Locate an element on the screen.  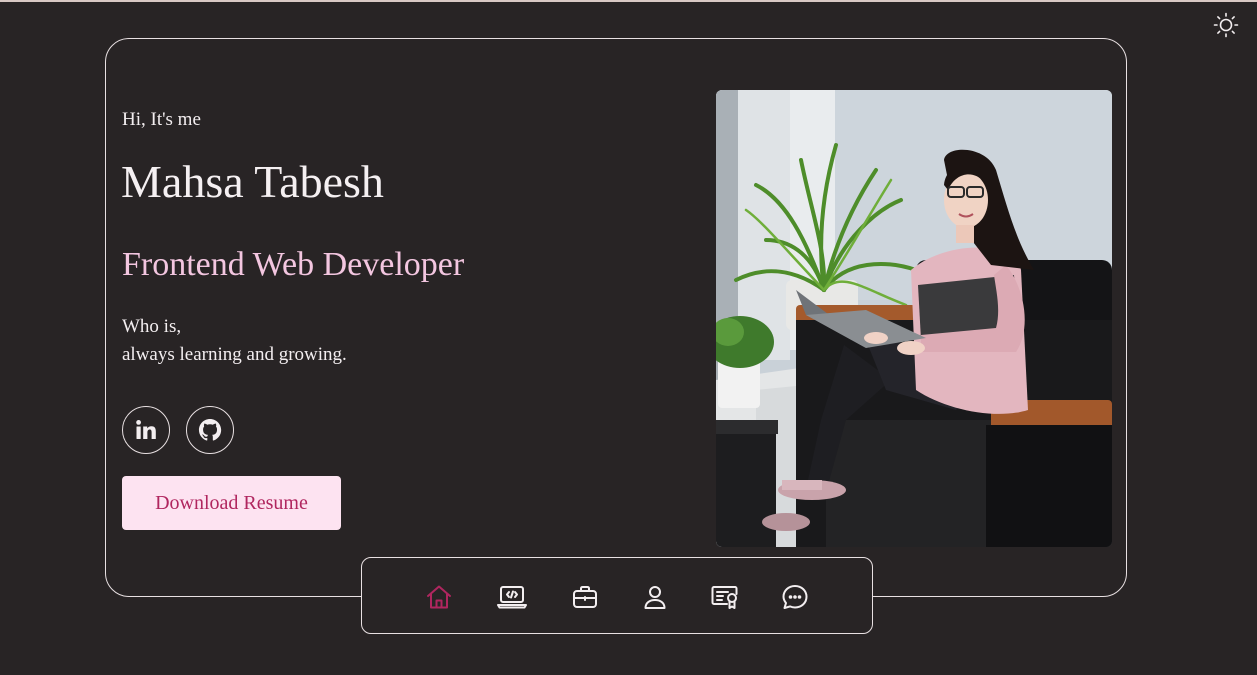
hero-tagline: Who is, always learning and growing. is located at coordinates (234, 341).